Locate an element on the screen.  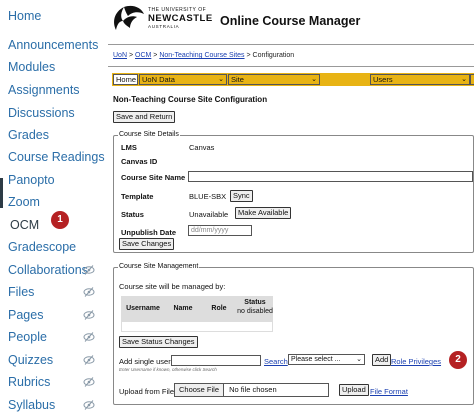
menu-overflow-select is located at coordinates (472, 79).